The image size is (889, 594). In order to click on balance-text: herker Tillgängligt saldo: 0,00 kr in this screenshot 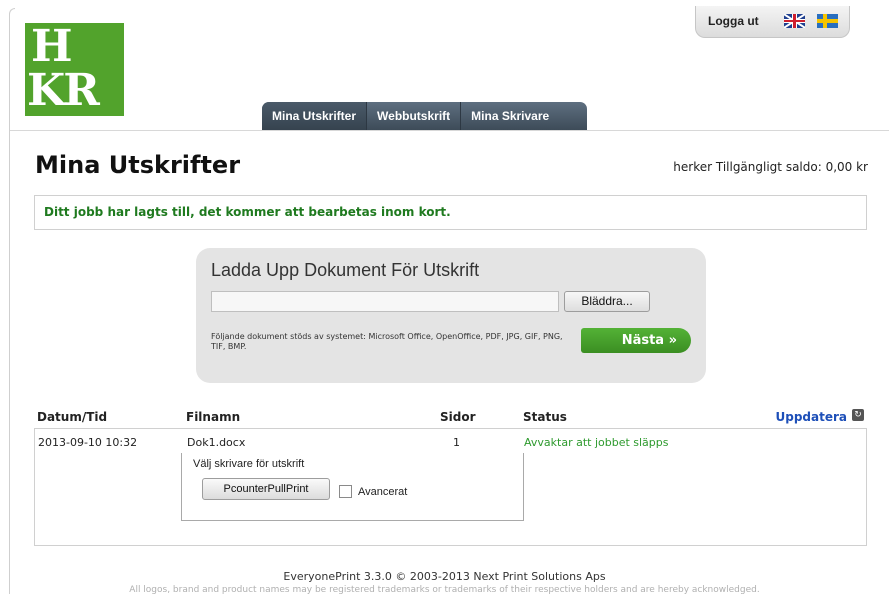, I will do `click(770, 167)`.